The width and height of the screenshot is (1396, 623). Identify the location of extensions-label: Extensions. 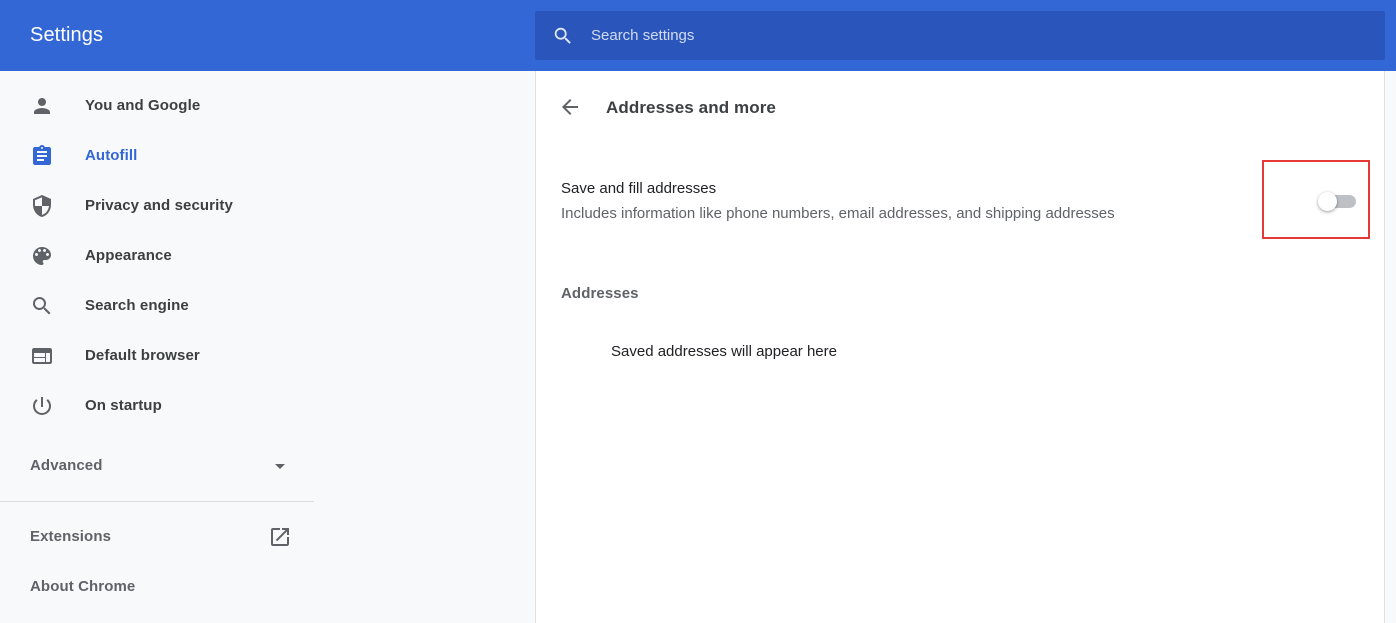
(71, 536).